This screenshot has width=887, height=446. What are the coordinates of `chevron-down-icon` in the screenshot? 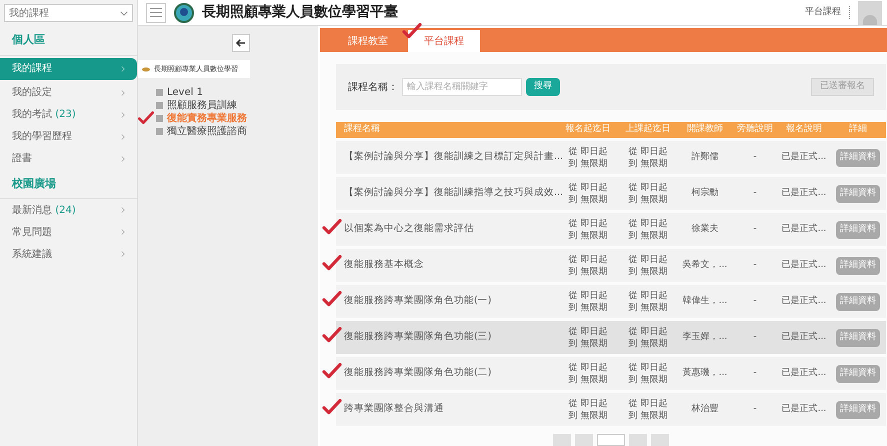 It's located at (124, 13).